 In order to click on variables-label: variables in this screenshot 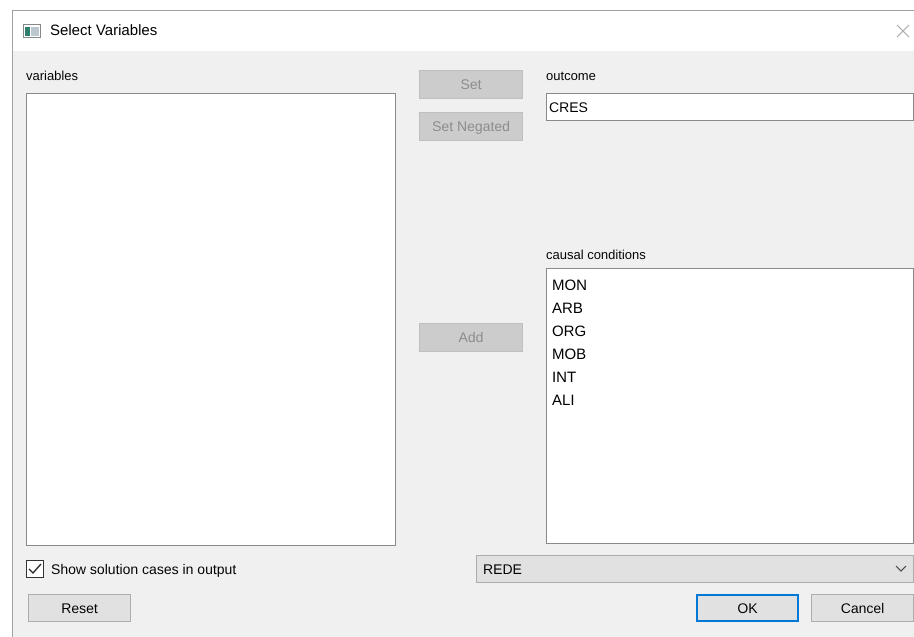, I will do `click(53, 75)`.